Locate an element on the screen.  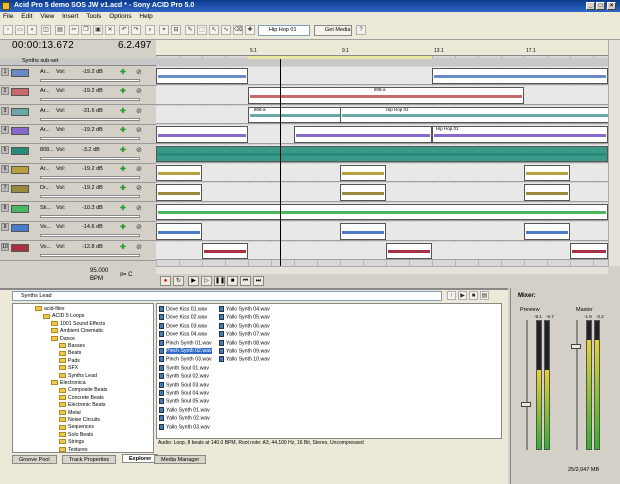
tree-node: 1001 Sound Effects is located at coordinates (78, 324).